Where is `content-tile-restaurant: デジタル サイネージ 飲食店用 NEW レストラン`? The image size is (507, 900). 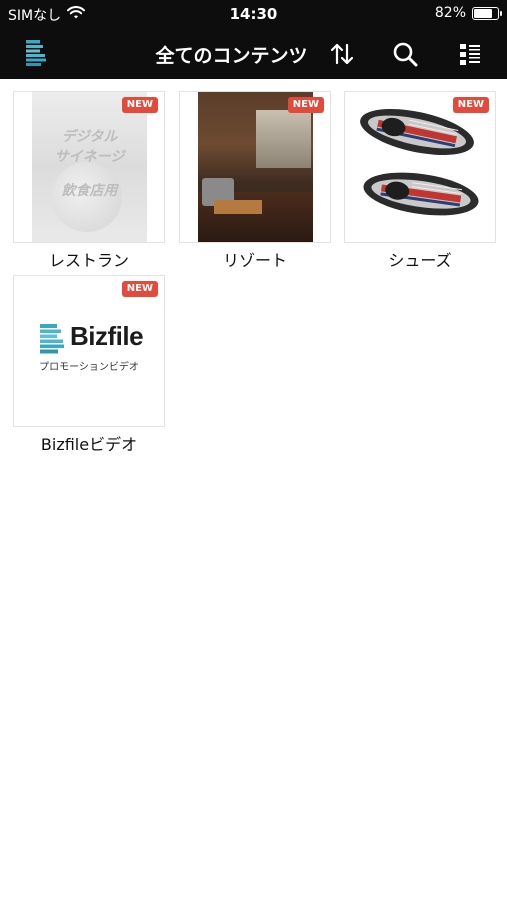 content-tile-restaurant: デジタル サイネージ 飲食店用 NEW レストラン is located at coordinates (89, 181).